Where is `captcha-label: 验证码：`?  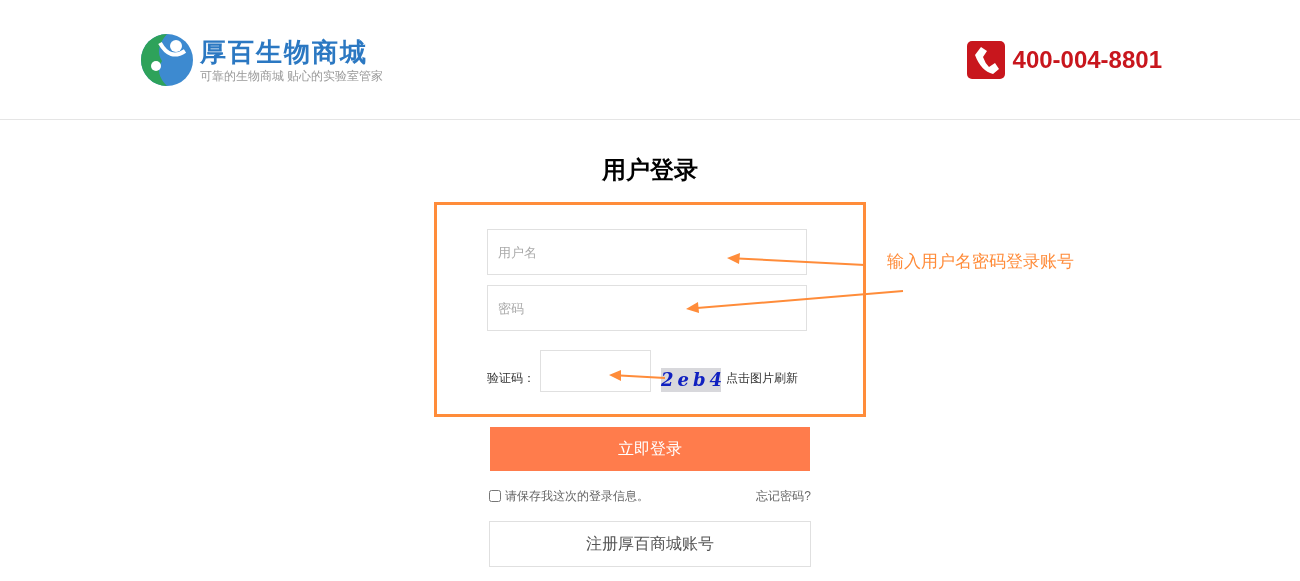 captcha-label: 验证码： is located at coordinates (511, 378).